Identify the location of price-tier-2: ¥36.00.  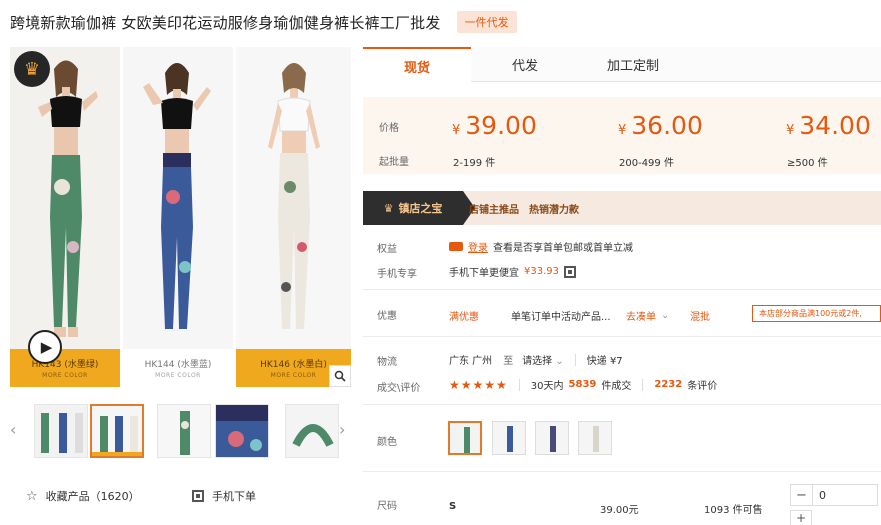
(660, 125).